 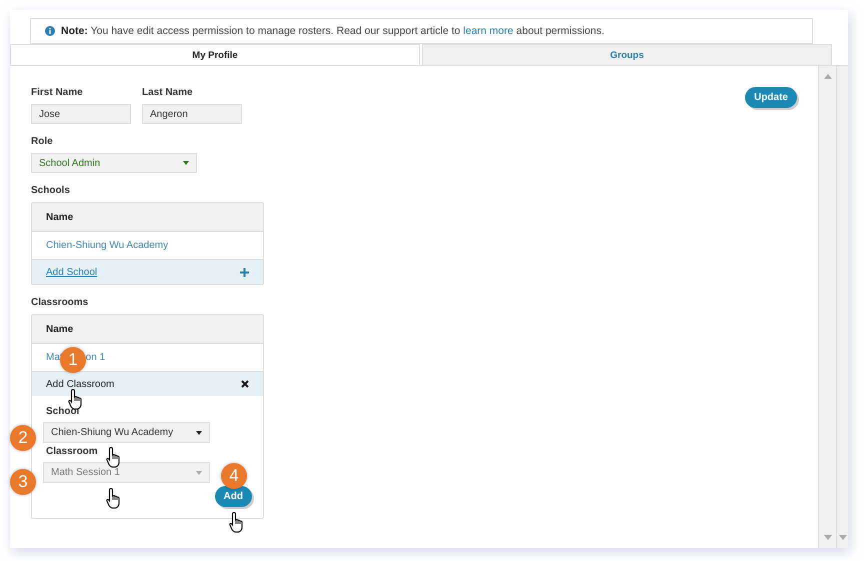 I want to click on learn-more-link: learn more, so click(x=488, y=31).